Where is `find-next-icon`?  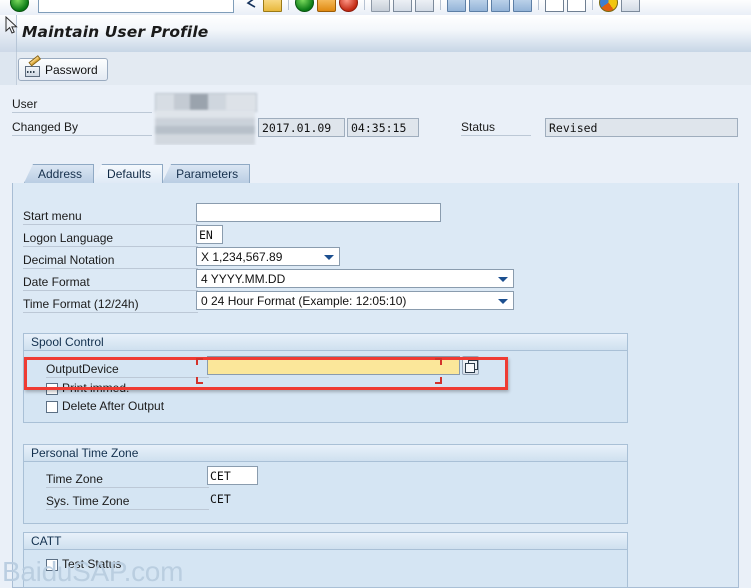 find-next-icon is located at coordinates (424, 6).